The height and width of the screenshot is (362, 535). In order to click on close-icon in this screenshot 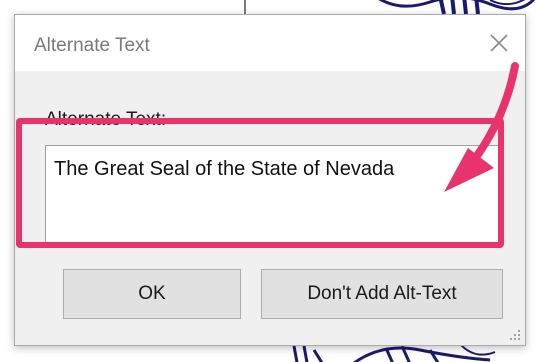, I will do `click(499, 43)`.